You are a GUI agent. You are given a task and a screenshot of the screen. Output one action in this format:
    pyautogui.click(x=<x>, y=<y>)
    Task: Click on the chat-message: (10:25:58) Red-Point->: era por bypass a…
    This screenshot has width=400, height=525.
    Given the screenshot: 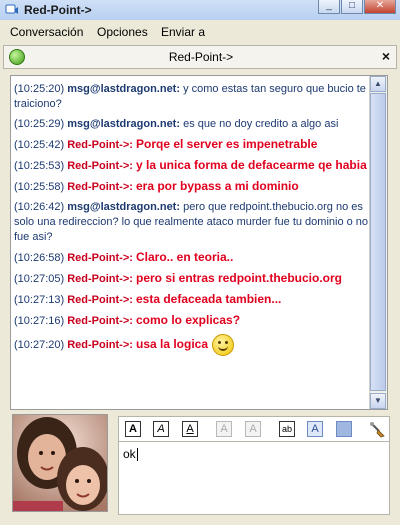 What is the action you would take?
    pyautogui.click(x=191, y=187)
    